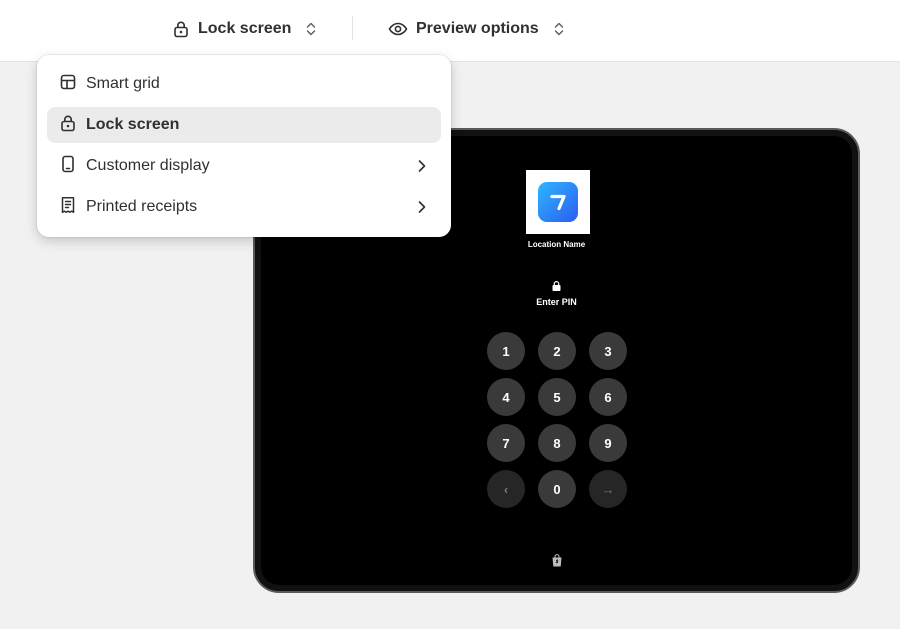 The image size is (900, 629). I want to click on menu-item-lock-screen: Lock screen, so click(244, 125).